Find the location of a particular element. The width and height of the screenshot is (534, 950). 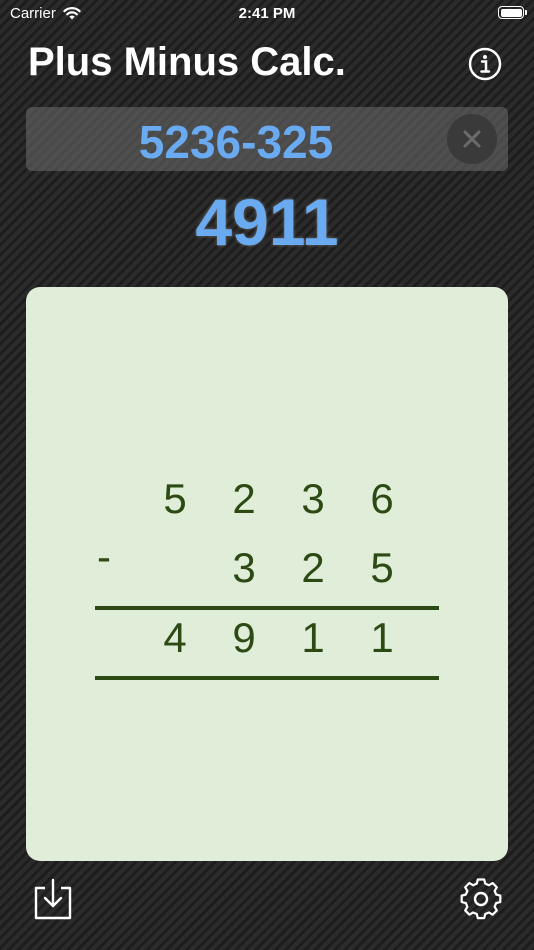

operand2-digit: 3 is located at coordinates (244, 567).